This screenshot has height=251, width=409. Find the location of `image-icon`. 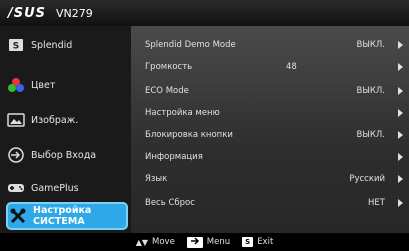

image-icon is located at coordinates (16, 120).